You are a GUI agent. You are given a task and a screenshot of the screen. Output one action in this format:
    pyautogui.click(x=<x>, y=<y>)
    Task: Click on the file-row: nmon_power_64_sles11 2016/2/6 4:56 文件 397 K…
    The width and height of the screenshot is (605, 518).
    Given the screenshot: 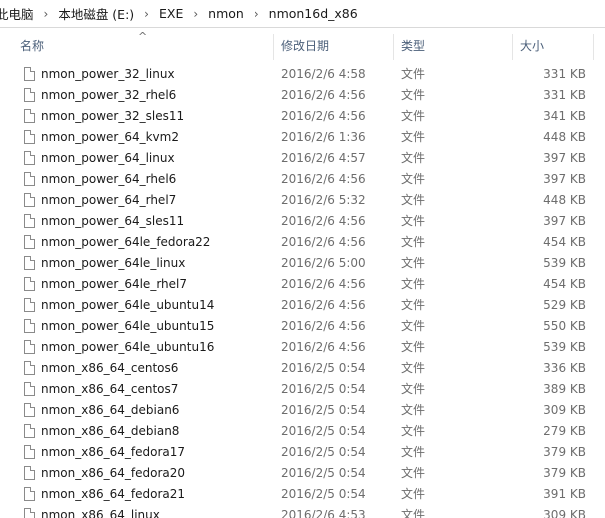 What is the action you would take?
    pyautogui.click(x=302, y=221)
    